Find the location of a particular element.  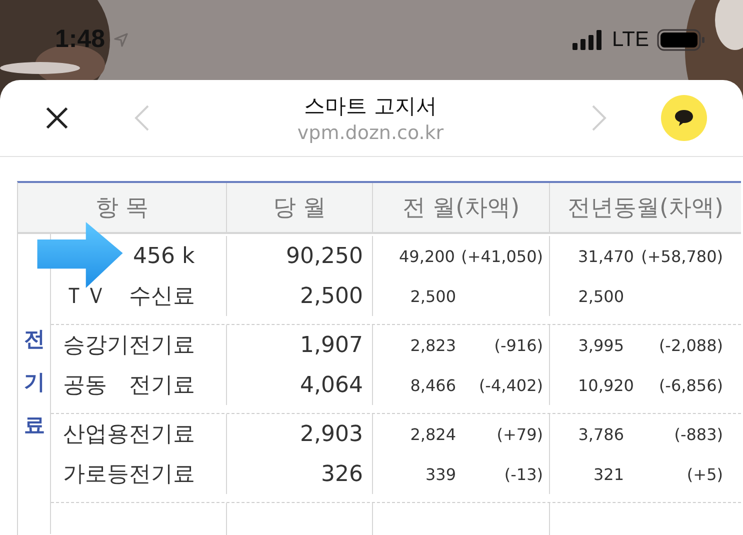

page-url: vpm.dozn.co.kr is located at coordinates (370, 133).